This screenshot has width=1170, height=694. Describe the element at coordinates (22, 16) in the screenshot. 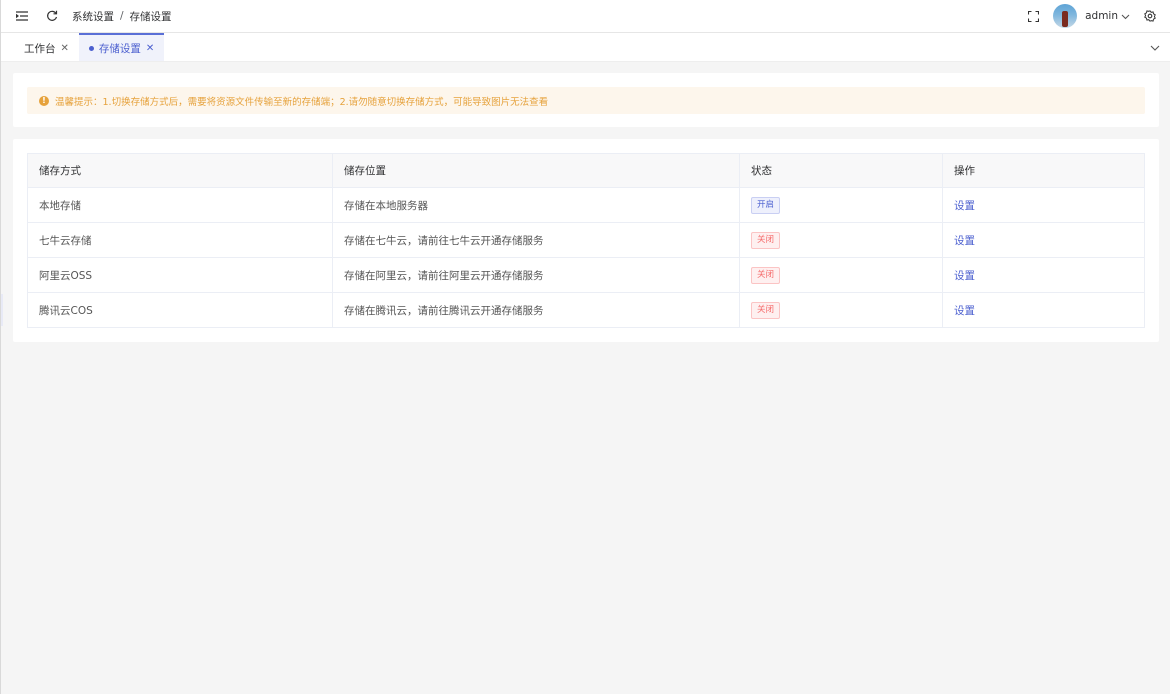

I see `menu-fold-icon` at that location.